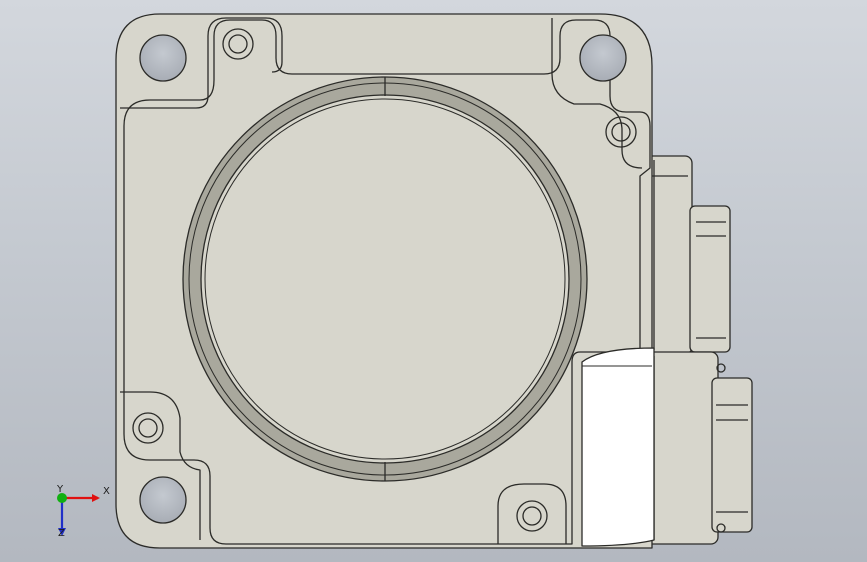 The width and height of the screenshot is (867, 562). Describe the element at coordinates (618, 447) in the screenshot. I see `connector-highlight-face` at that location.